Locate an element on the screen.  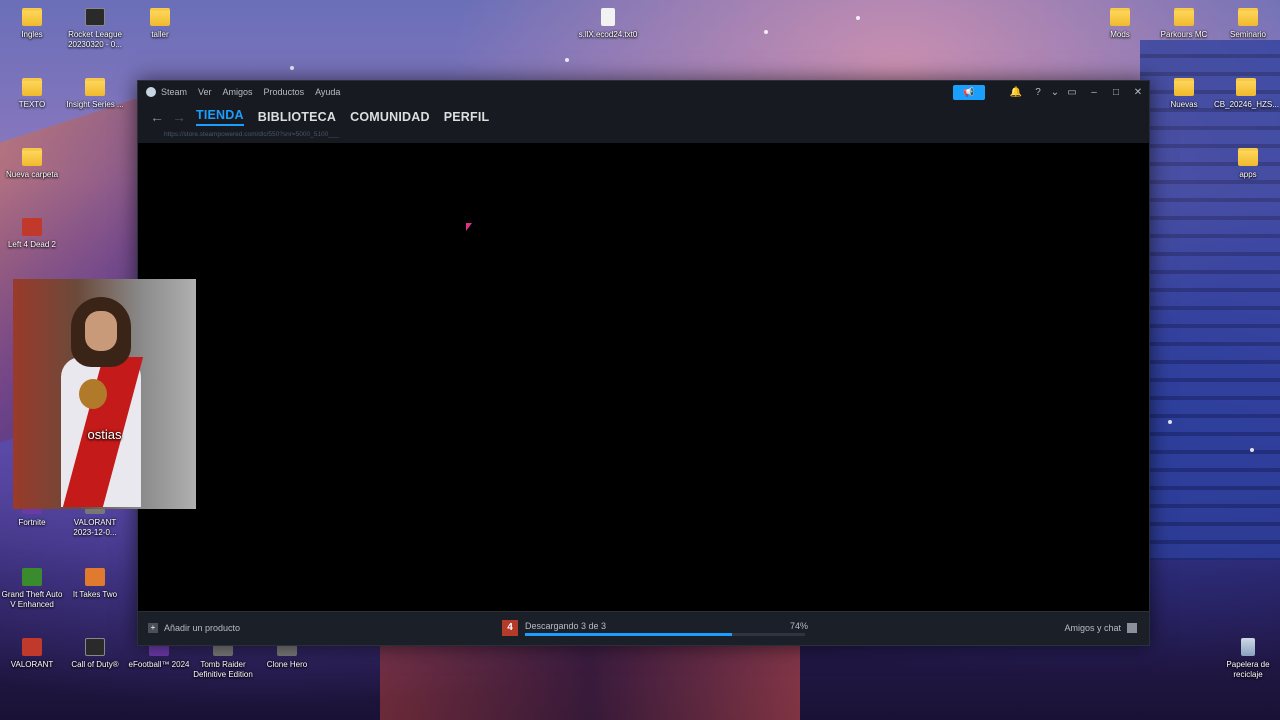
it-takes-two-icon is located at coordinates (95, 577).